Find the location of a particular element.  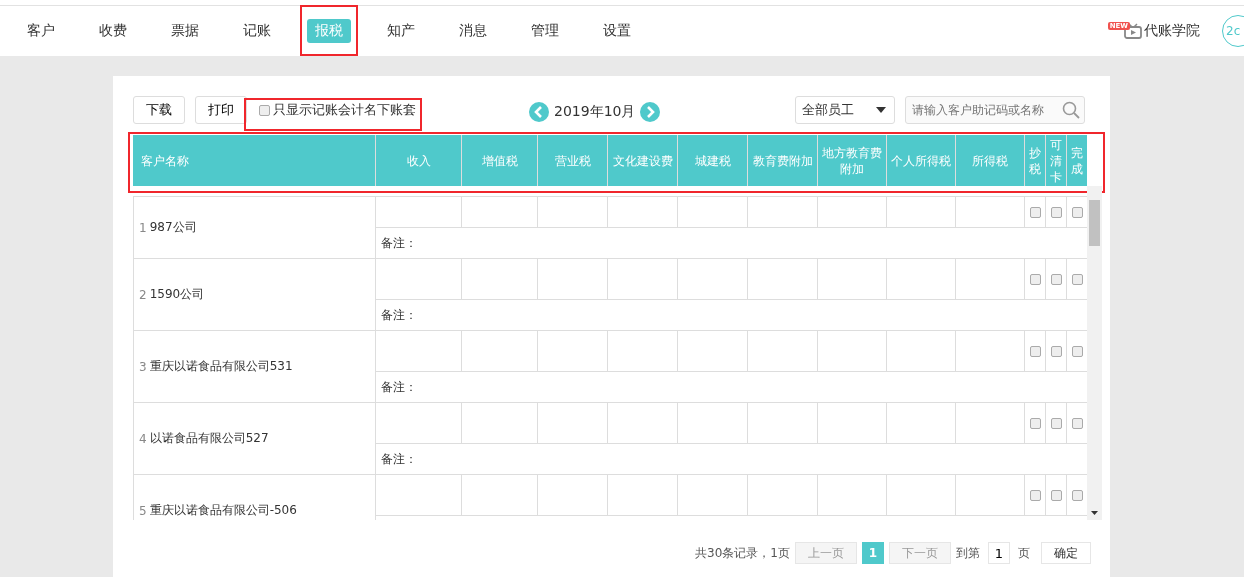

column-header: 抄税 is located at coordinates (1034, 160).